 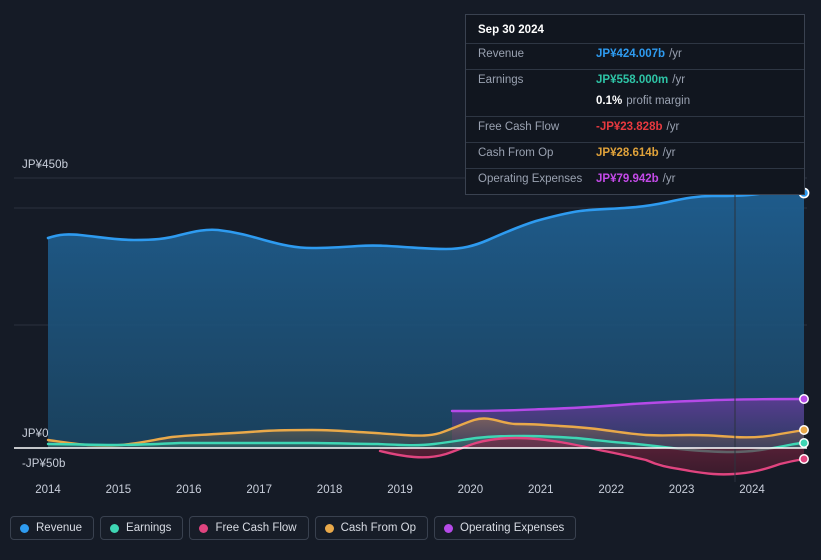 I want to click on legend-item-operating-expenses: Operating Expenses, so click(x=505, y=528).